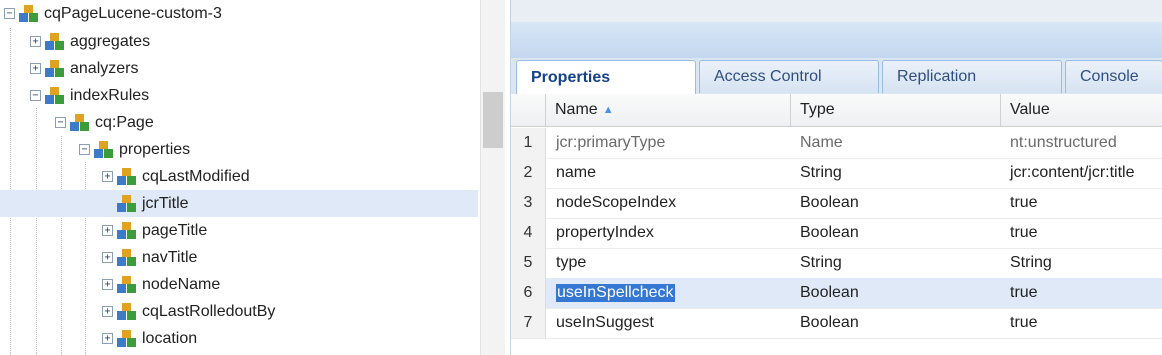 The image size is (1162, 355). Describe the element at coordinates (133, 13) in the screenshot. I see `tree-node-label: cqPageLucene-custom-3` at that location.